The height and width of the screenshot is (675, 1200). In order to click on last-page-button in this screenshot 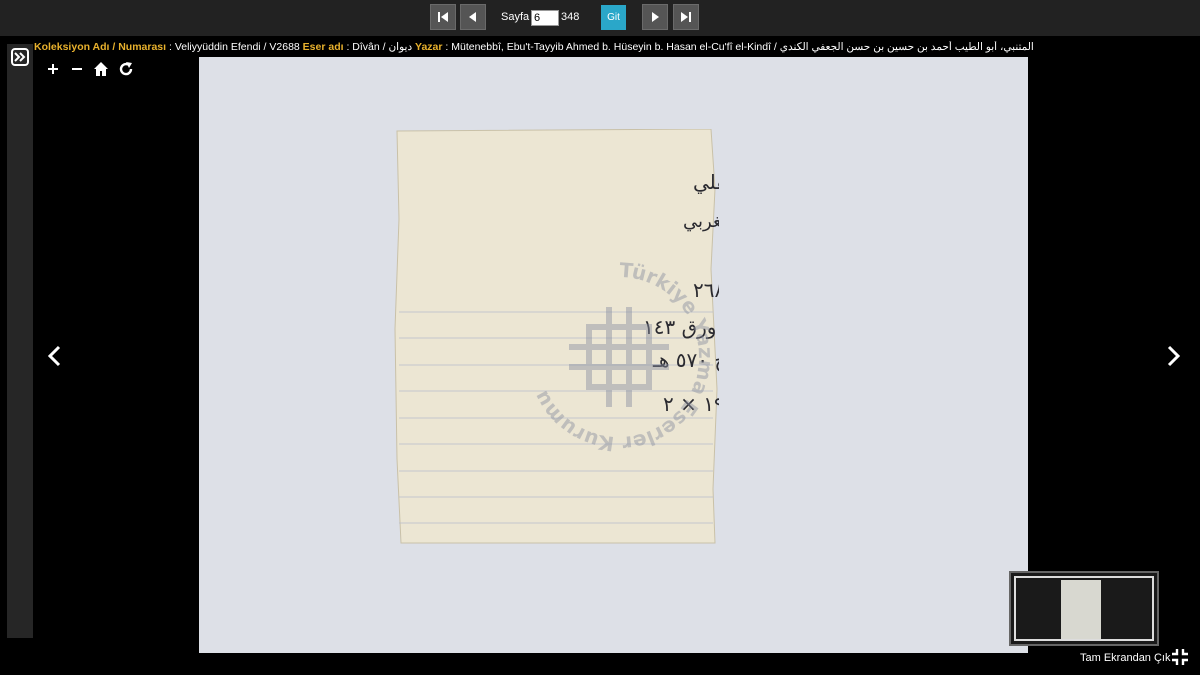, I will do `click(686, 17)`.